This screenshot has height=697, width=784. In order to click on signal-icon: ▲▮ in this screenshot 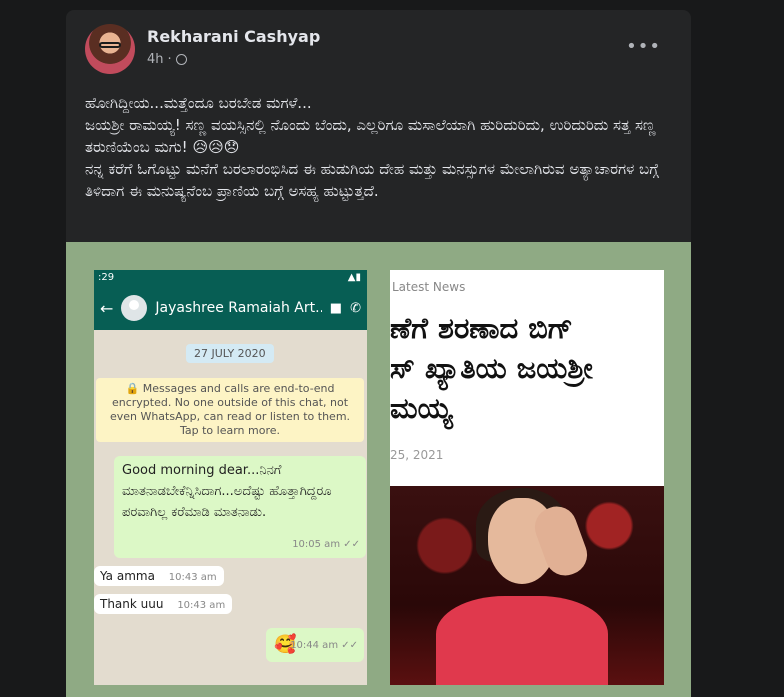, I will do `click(354, 277)`.